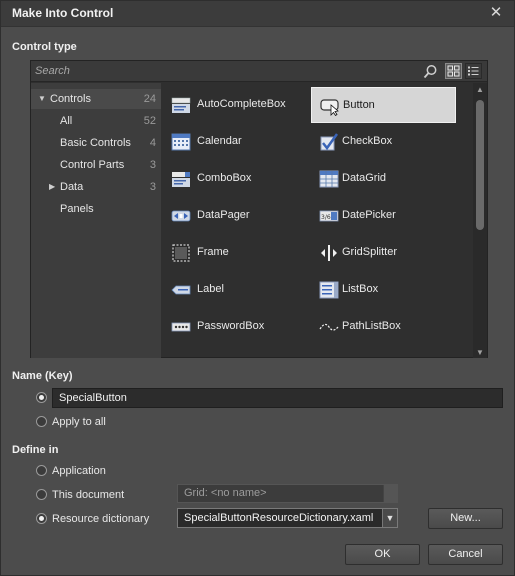 This screenshot has height=576, width=515. I want to click on control-item-pathlistbox: PathListBox, so click(383, 327).